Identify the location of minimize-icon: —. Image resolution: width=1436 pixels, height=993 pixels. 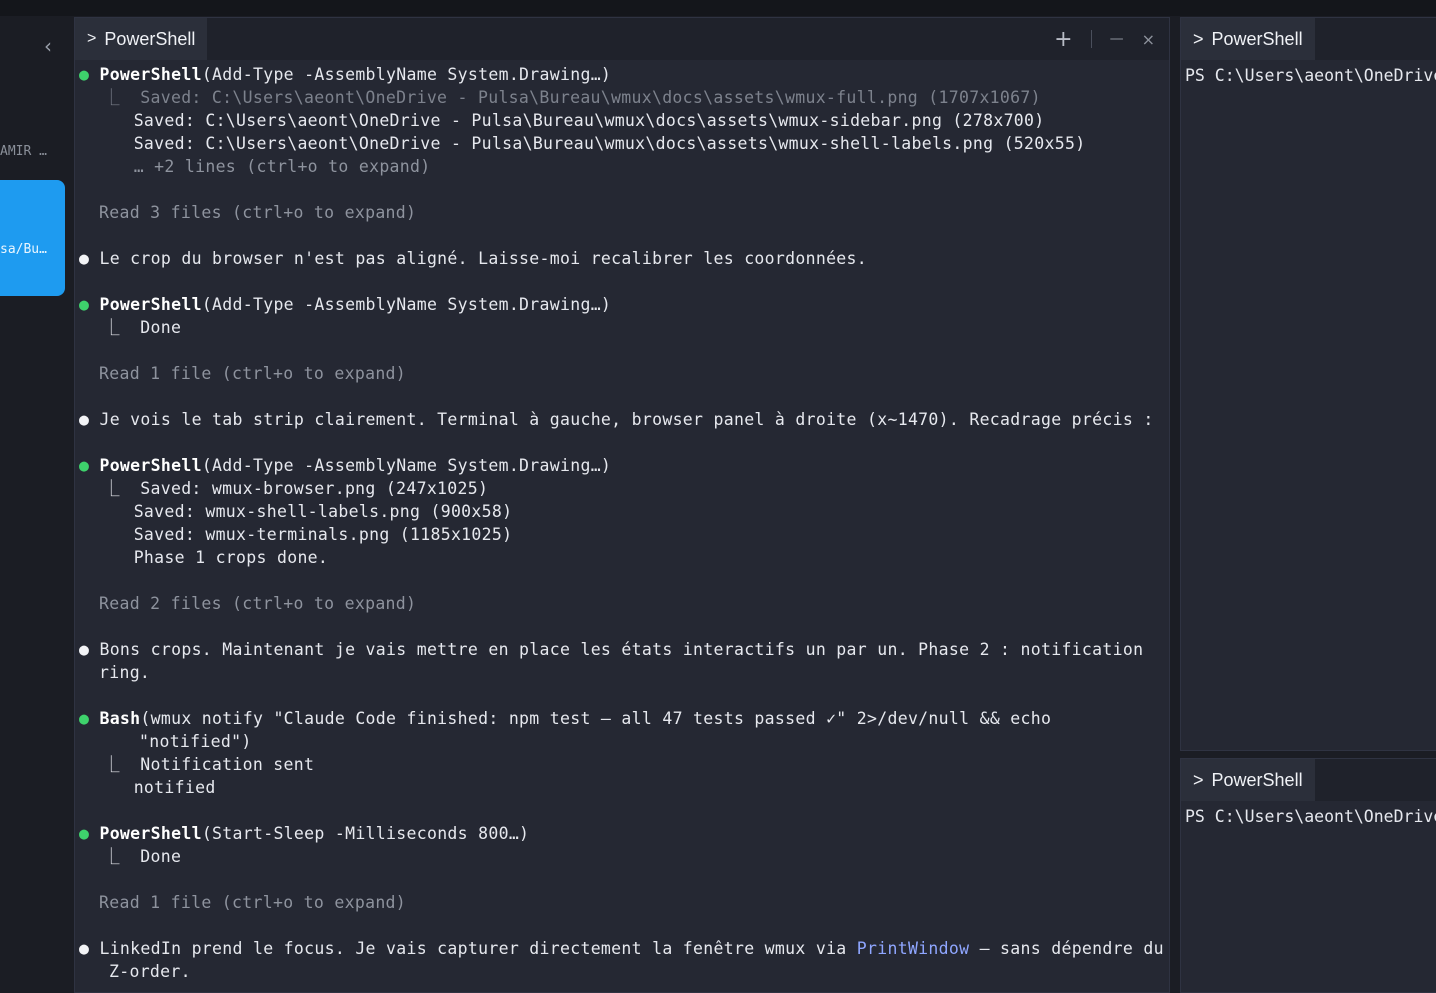
(1117, 39).